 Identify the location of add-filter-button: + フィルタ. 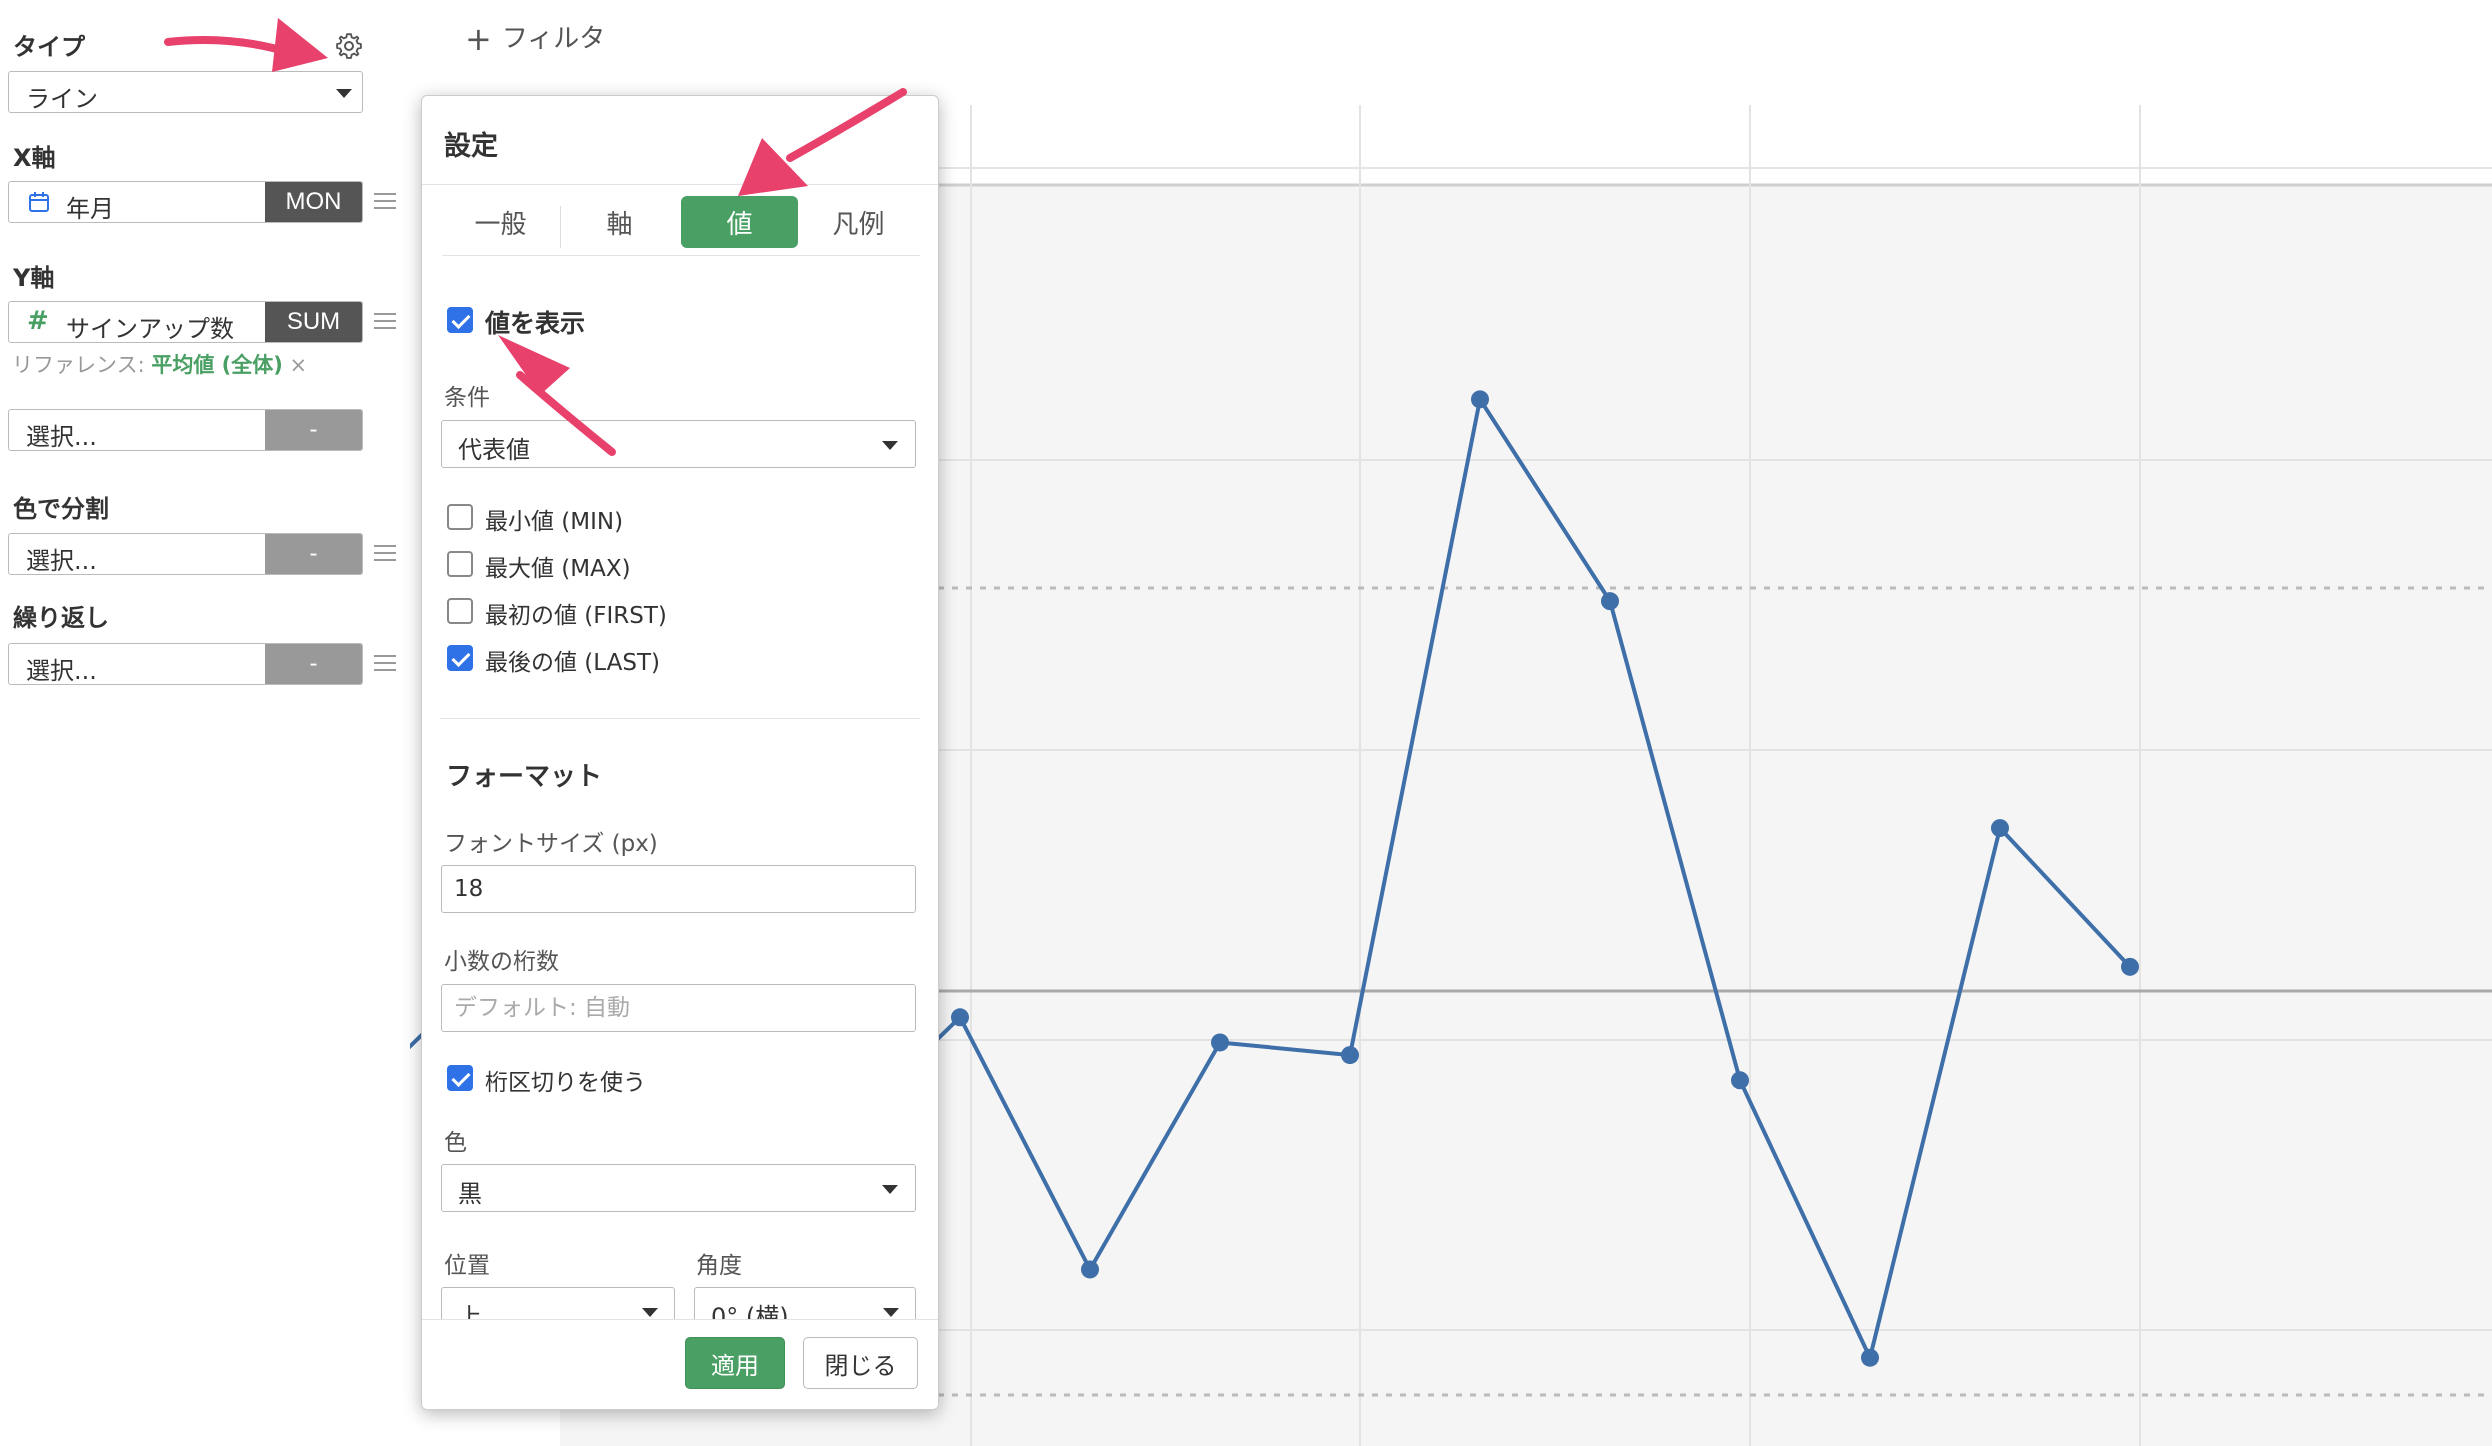
(535, 38).